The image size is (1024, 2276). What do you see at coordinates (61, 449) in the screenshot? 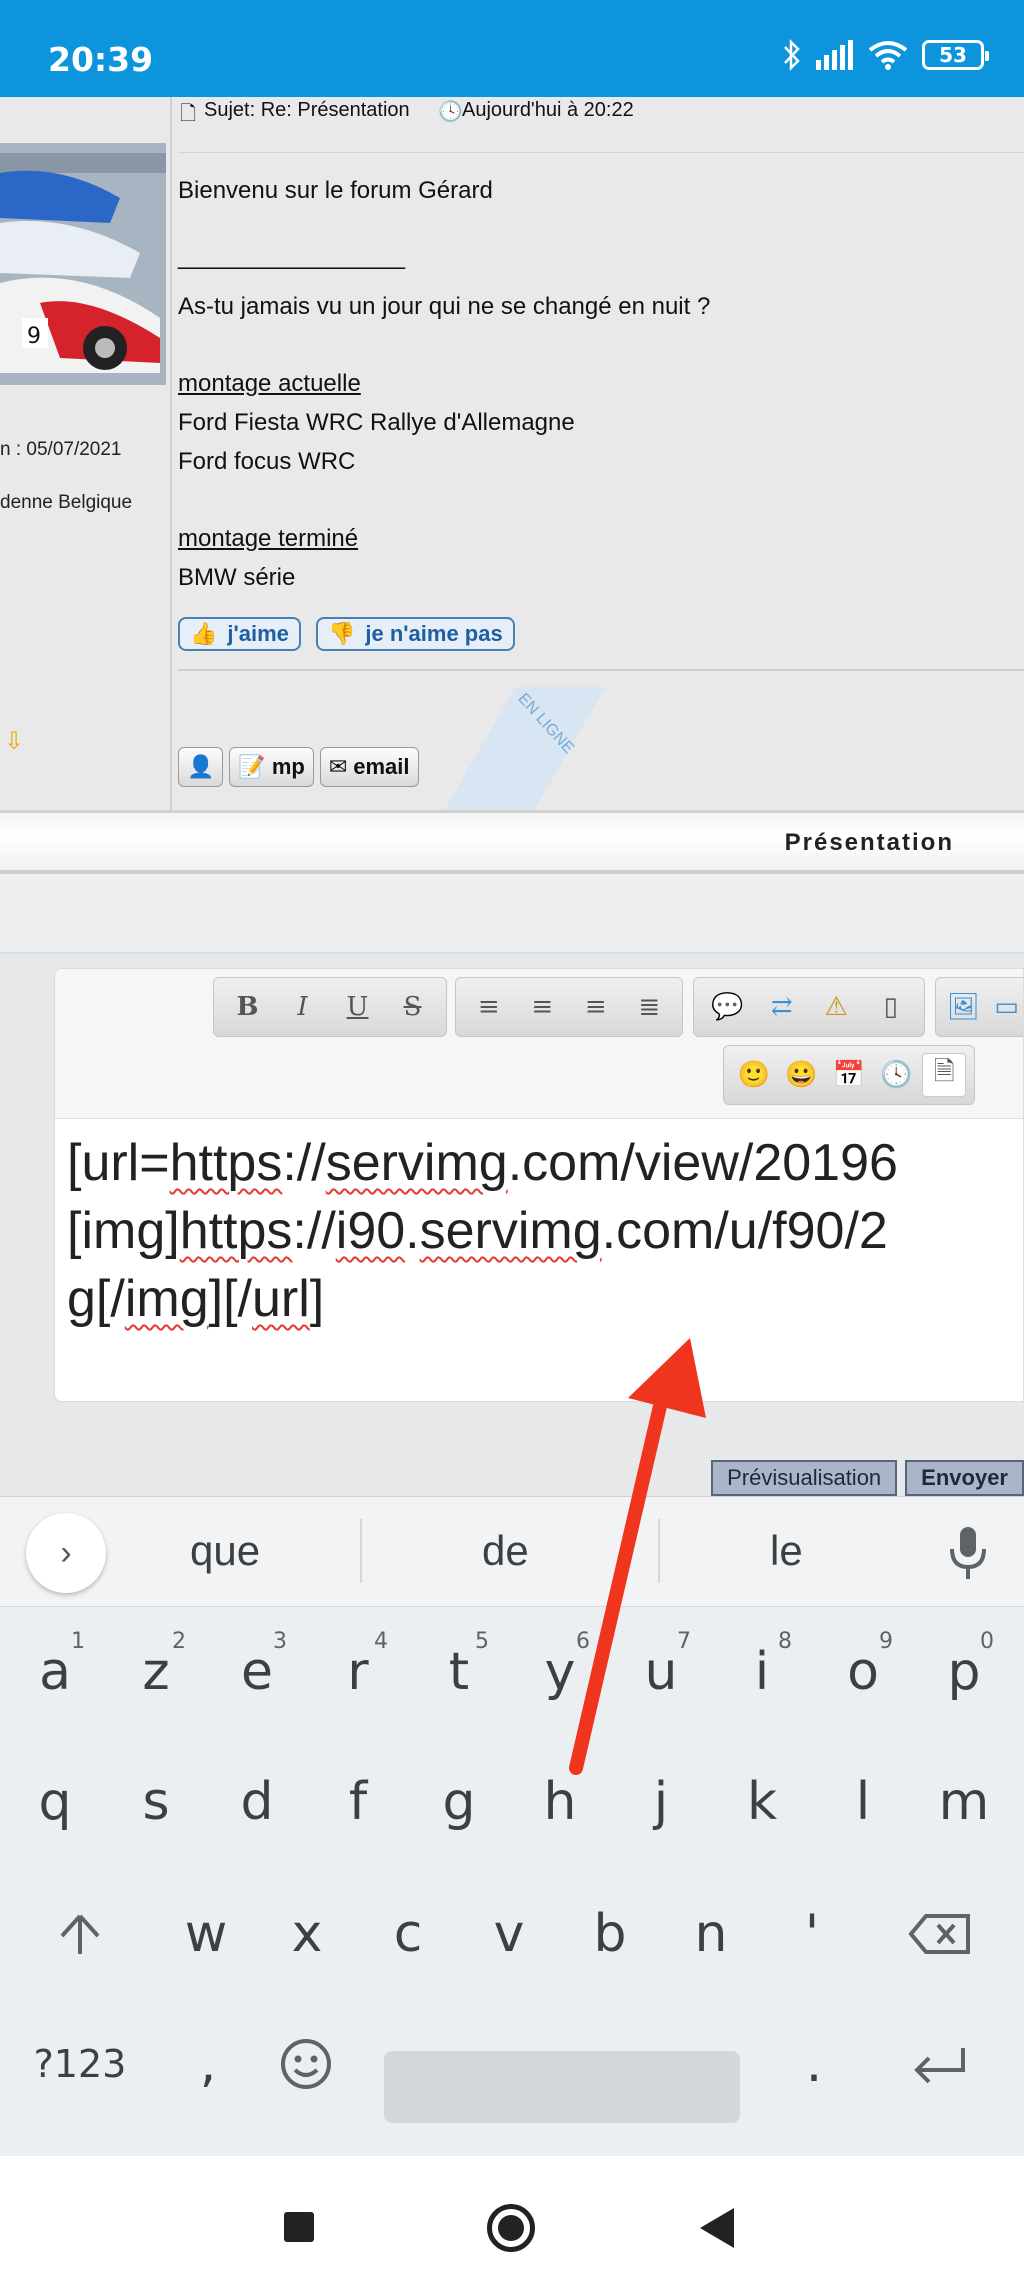
I see `author-join-date: n : 05/07/2021` at bounding box center [61, 449].